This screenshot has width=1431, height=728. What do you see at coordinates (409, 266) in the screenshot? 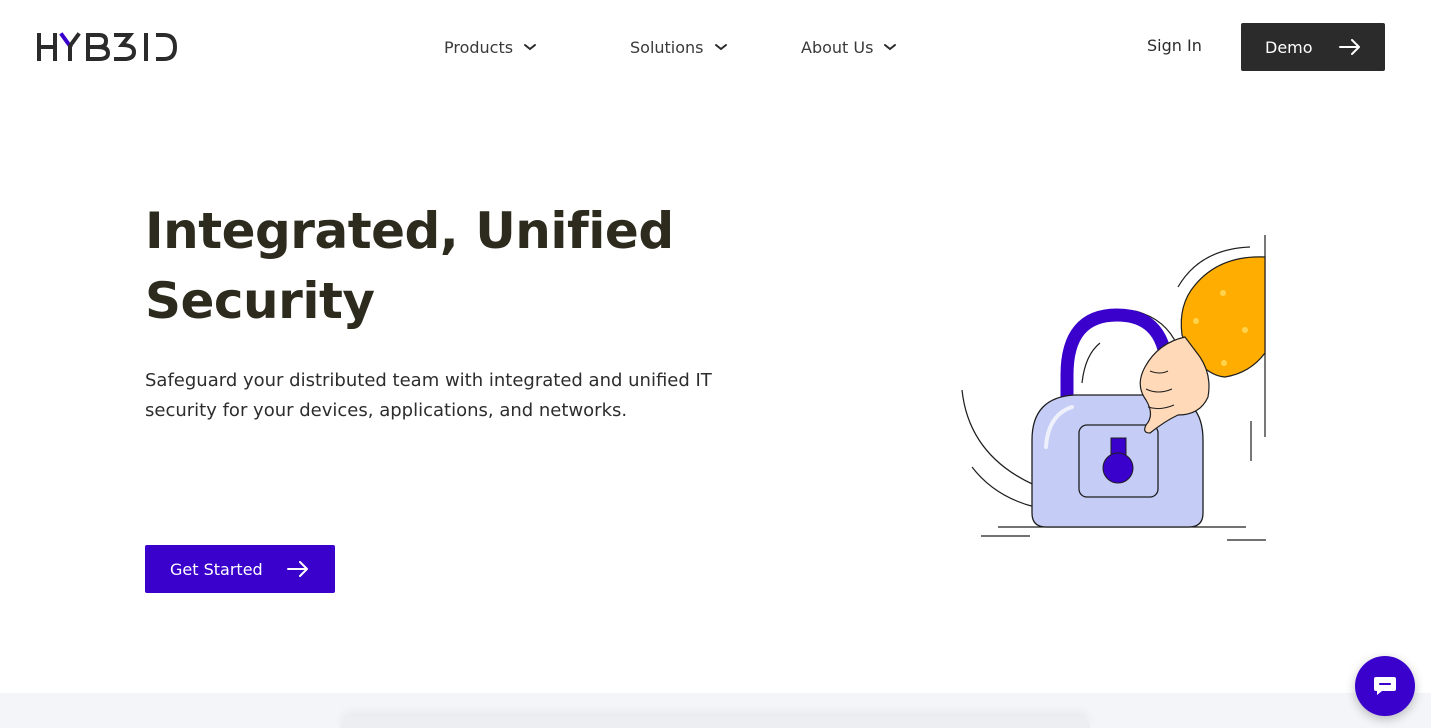
I see `hero-title: Integrated, Unified Security` at bounding box center [409, 266].